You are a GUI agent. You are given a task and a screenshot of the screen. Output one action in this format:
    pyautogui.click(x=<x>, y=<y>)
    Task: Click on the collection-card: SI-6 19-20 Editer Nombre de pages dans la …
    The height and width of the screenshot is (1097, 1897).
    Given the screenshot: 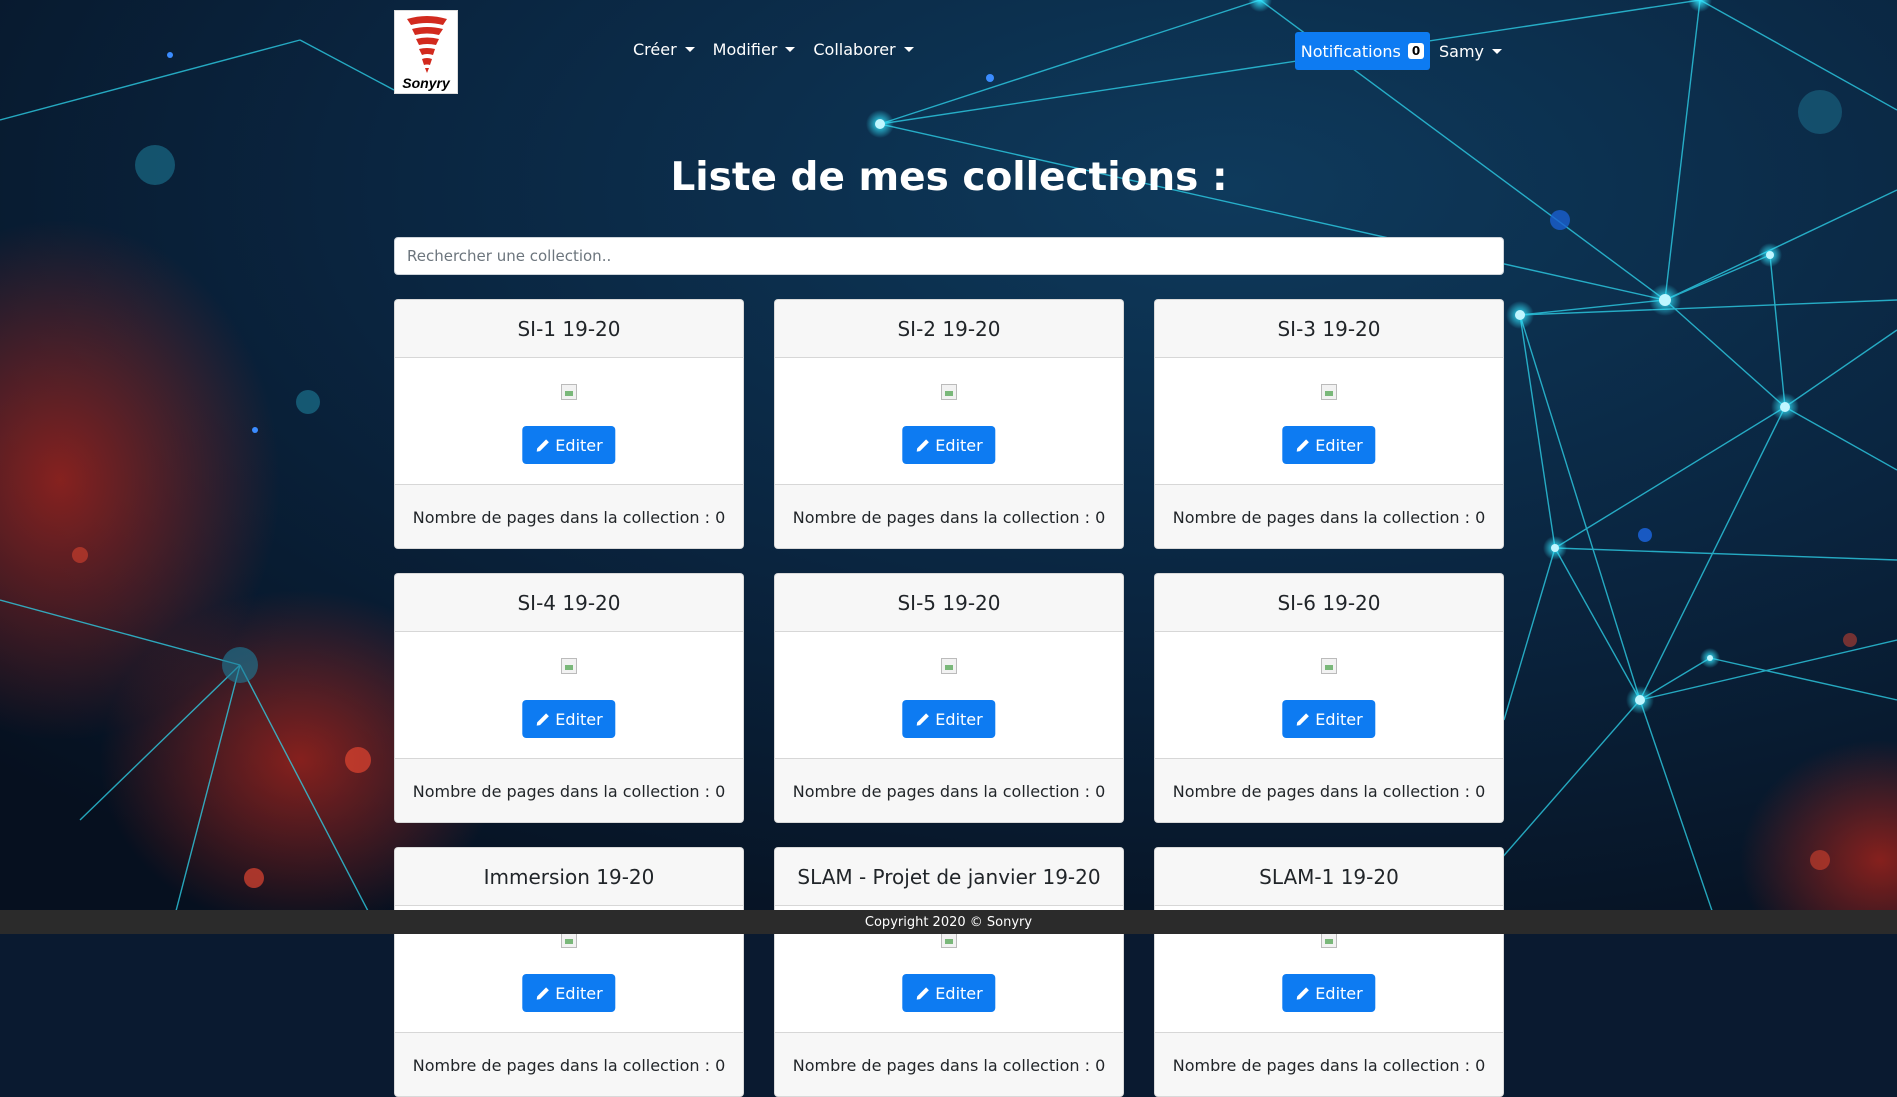 What is the action you would take?
    pyautogui.click(x=1329, y=698)
    